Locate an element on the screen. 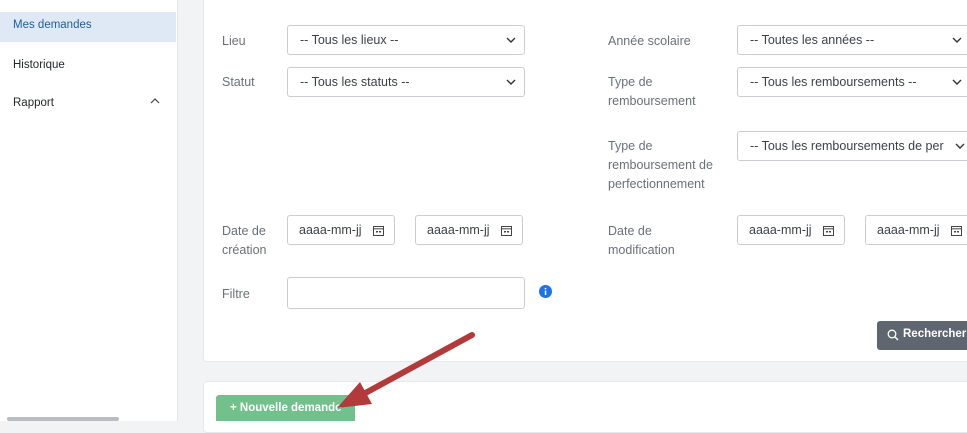  filtre-input is located at coordinates (406, 293).